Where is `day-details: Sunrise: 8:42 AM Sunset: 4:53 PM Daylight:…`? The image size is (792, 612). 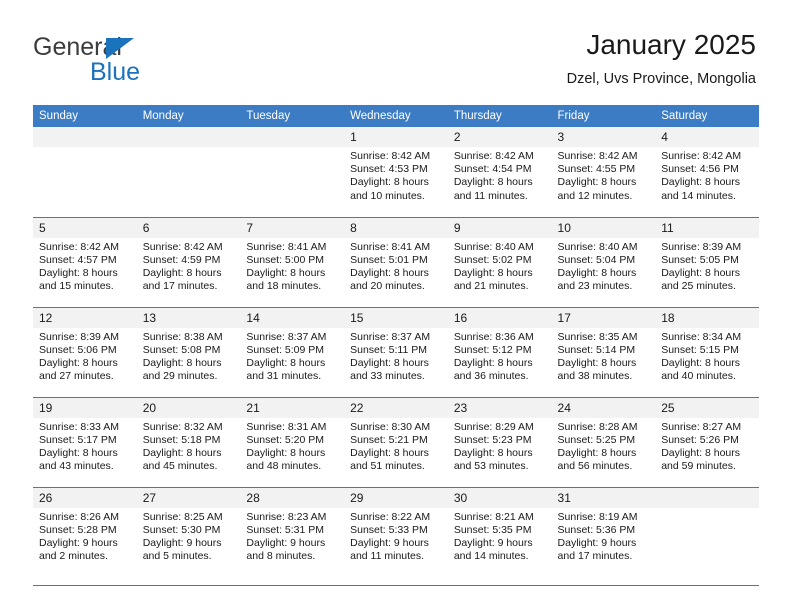
day-details: Sunrise: 8:42 AM Sunset: 4:53 PM Daylight:… is located at coordinates (396, 175).